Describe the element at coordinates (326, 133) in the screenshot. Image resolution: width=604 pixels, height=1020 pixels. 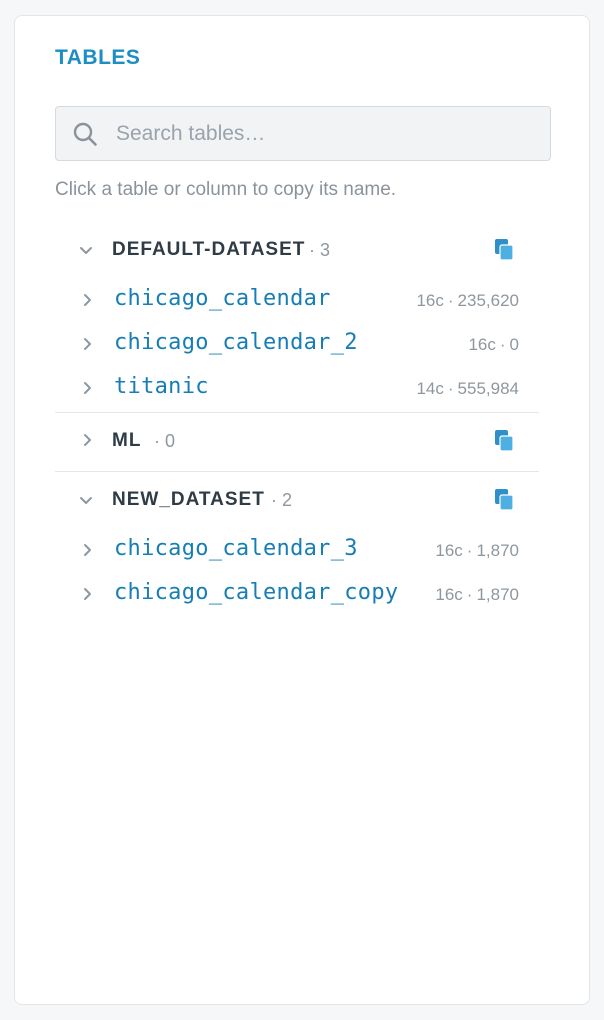
I see `search-input` at that location.